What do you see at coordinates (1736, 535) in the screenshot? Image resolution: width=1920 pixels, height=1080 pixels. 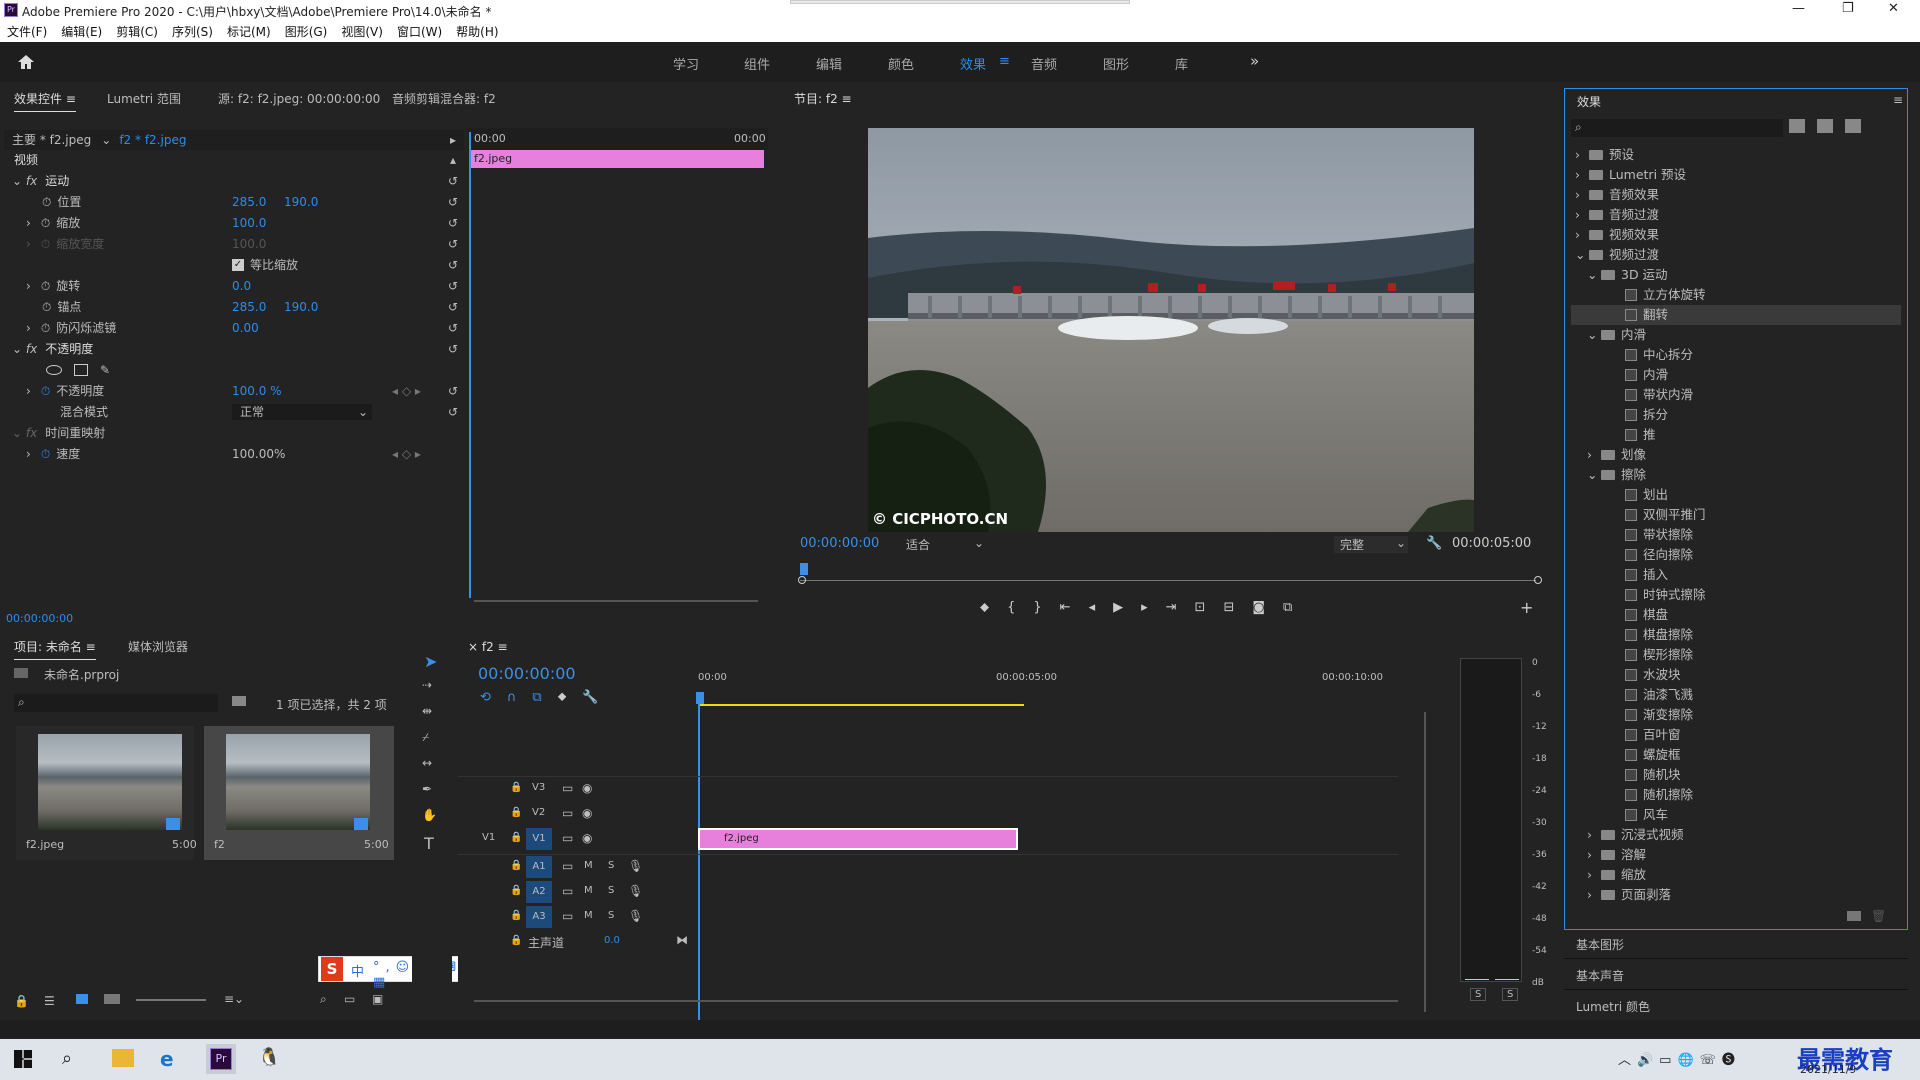 I see `effects-item: 带状擦除` at bounding box center [1736, 535].